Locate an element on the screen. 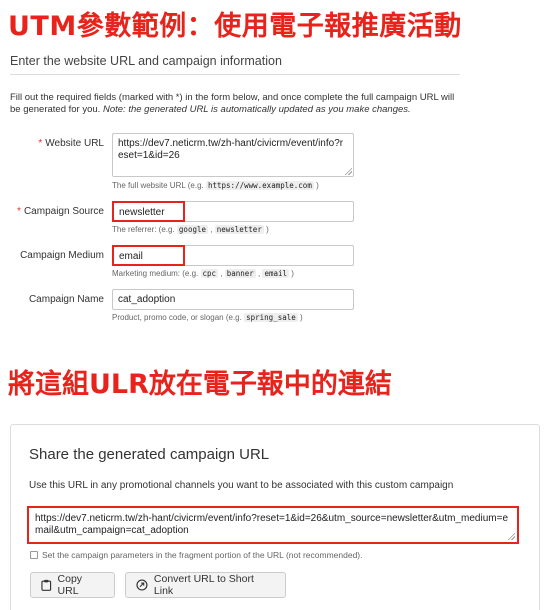 This screenshot has width=550, height=610. link-icon is located at coordinates (142, 585).